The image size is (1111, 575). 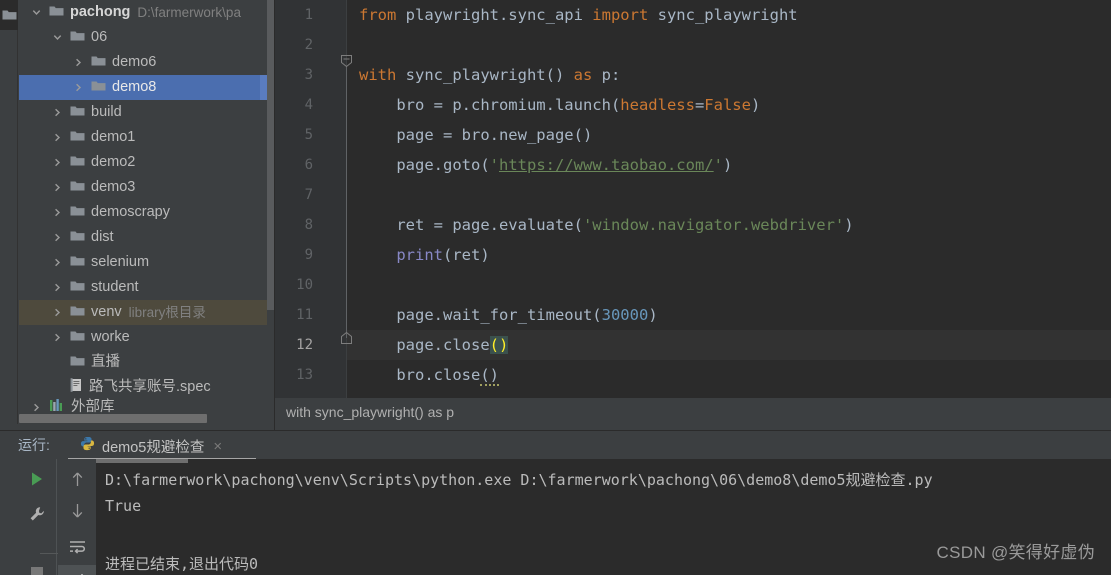 I want to click on code-token: ', so click(x=718, y=165).